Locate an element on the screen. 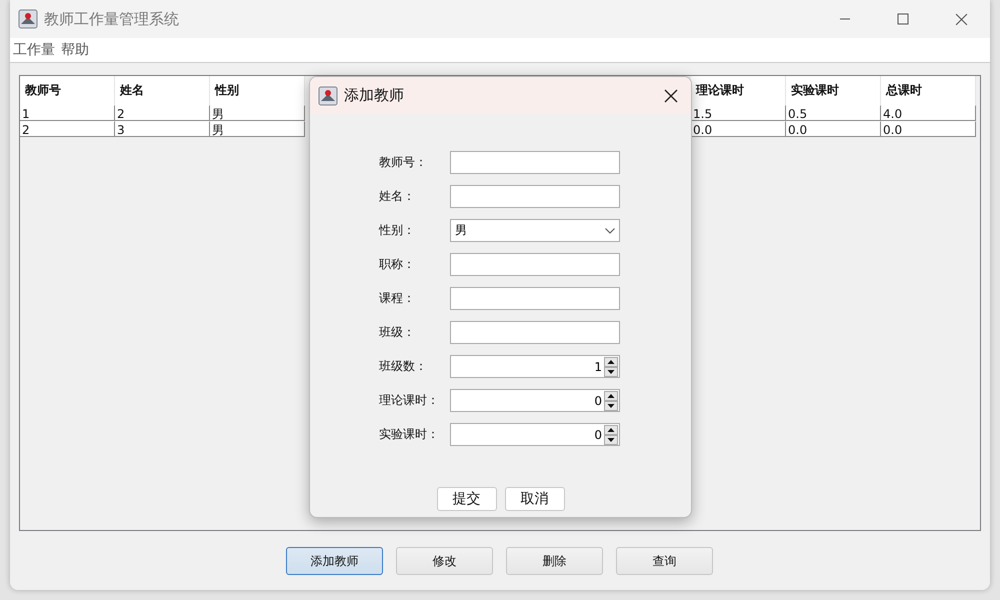 The width and height of the screenshot is (1000, 600). field-label: 实验课时： is located at coordinates (409, 434).